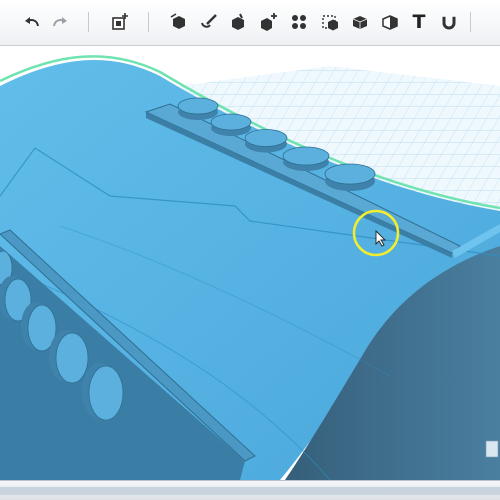 This screenshot has width=500, height=500. I want to click on undo-icon, so click(32, 22).